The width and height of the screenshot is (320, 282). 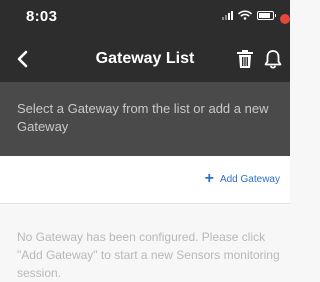 What do you see at coordinates (245, 15) in the screenshot?
I see `wifi-icon` at bounding box center [245, 15].